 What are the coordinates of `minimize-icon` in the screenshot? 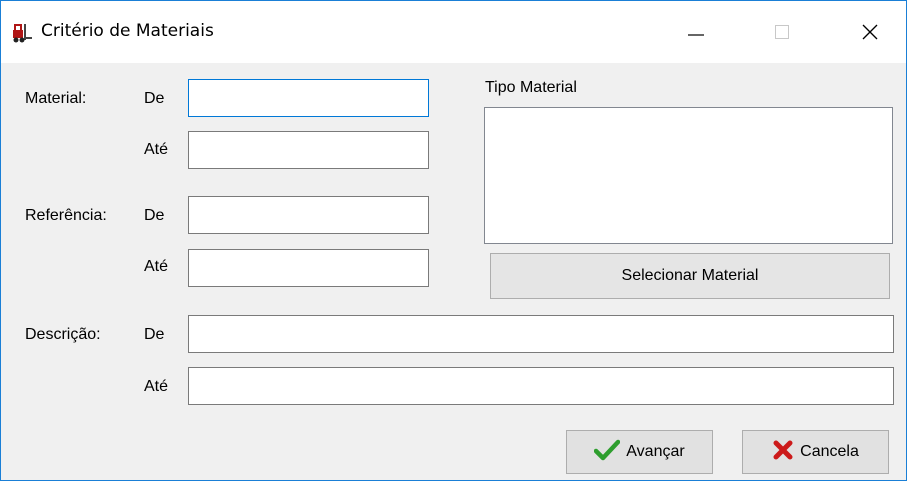 It's located at (696, 35).